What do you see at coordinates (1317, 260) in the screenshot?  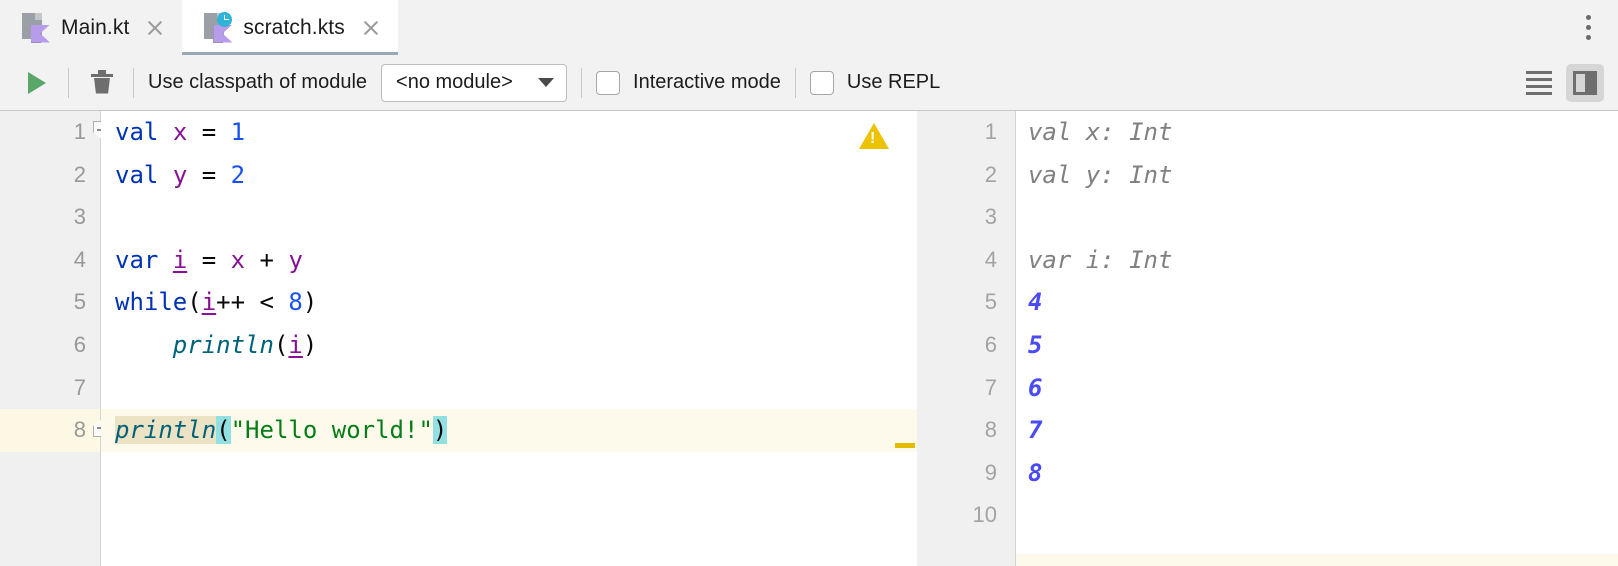 I see `output-row: var i: Int` at bounding box center [1317, 260].